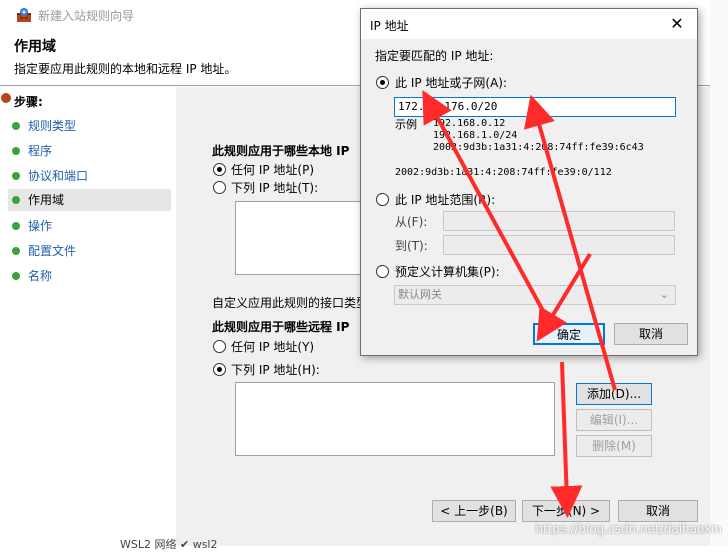  What do you see at coordinates (569, 334) in the screenshot?
I see `ok-button: 确定` at bounding box center [569, 334].